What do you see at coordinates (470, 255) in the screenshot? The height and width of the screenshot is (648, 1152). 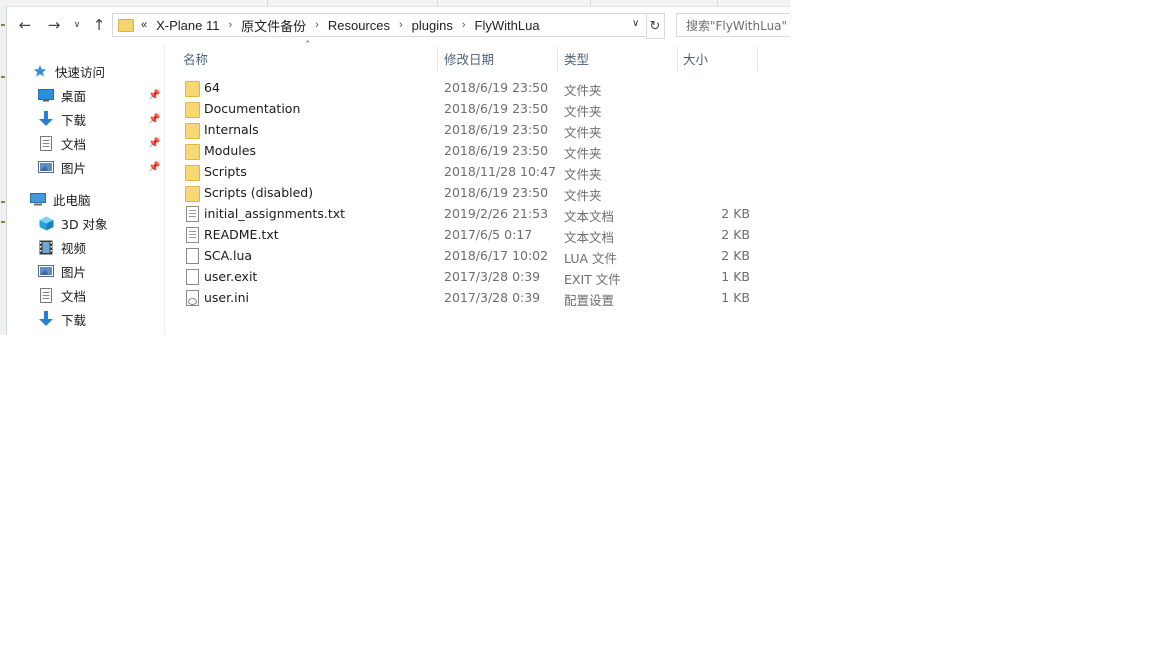 I see `file-row: SCA.lua 2018/6/17 10:02 LUA 文件 2 KB` at bounding box center [470, 255].